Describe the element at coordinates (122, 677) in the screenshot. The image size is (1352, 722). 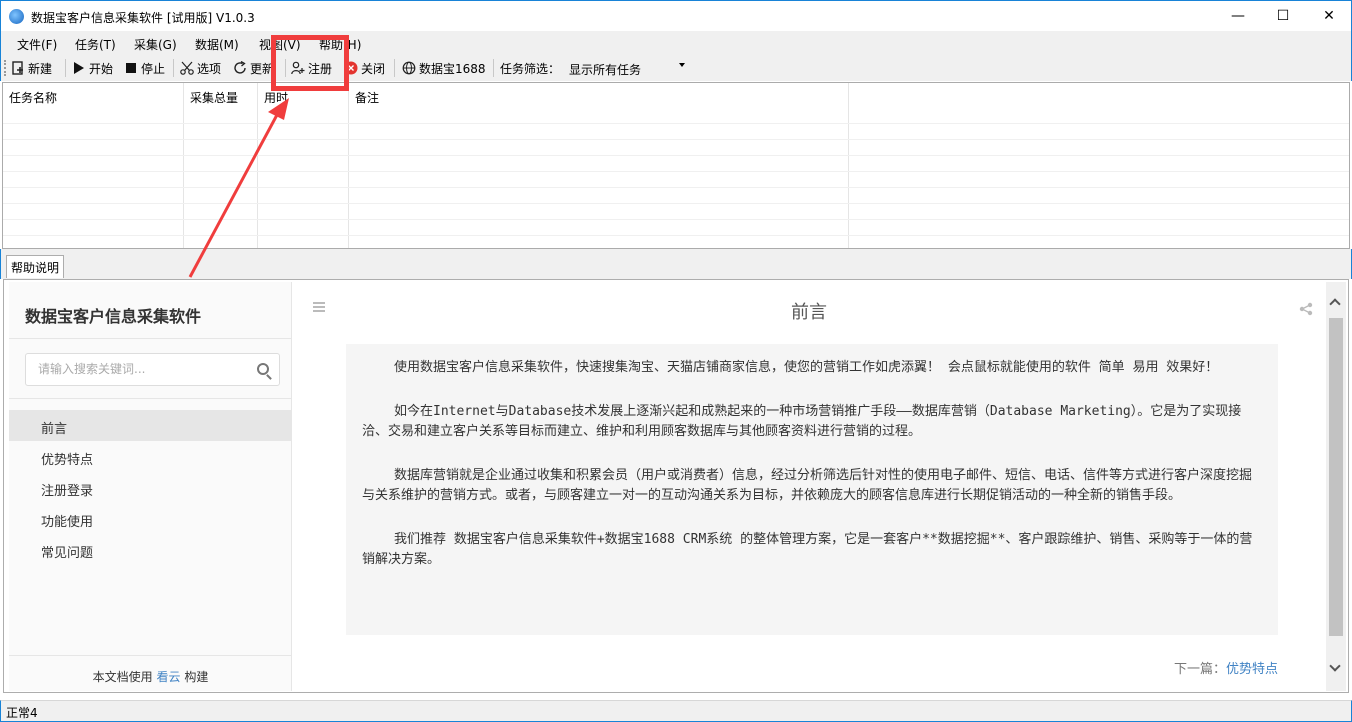
I see `footer-prefix: 本文档使用` at that location.